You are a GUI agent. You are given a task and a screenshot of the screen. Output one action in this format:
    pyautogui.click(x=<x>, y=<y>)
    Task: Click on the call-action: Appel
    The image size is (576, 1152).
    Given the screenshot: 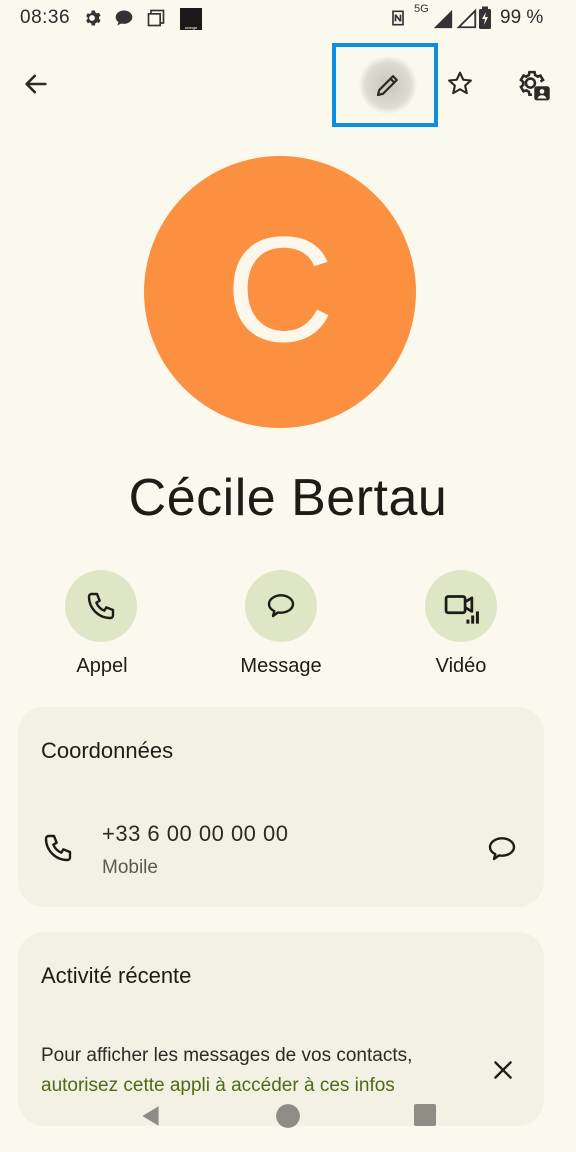 What is the action you would take?
    pyautogui.click(x=102, y=630)
    